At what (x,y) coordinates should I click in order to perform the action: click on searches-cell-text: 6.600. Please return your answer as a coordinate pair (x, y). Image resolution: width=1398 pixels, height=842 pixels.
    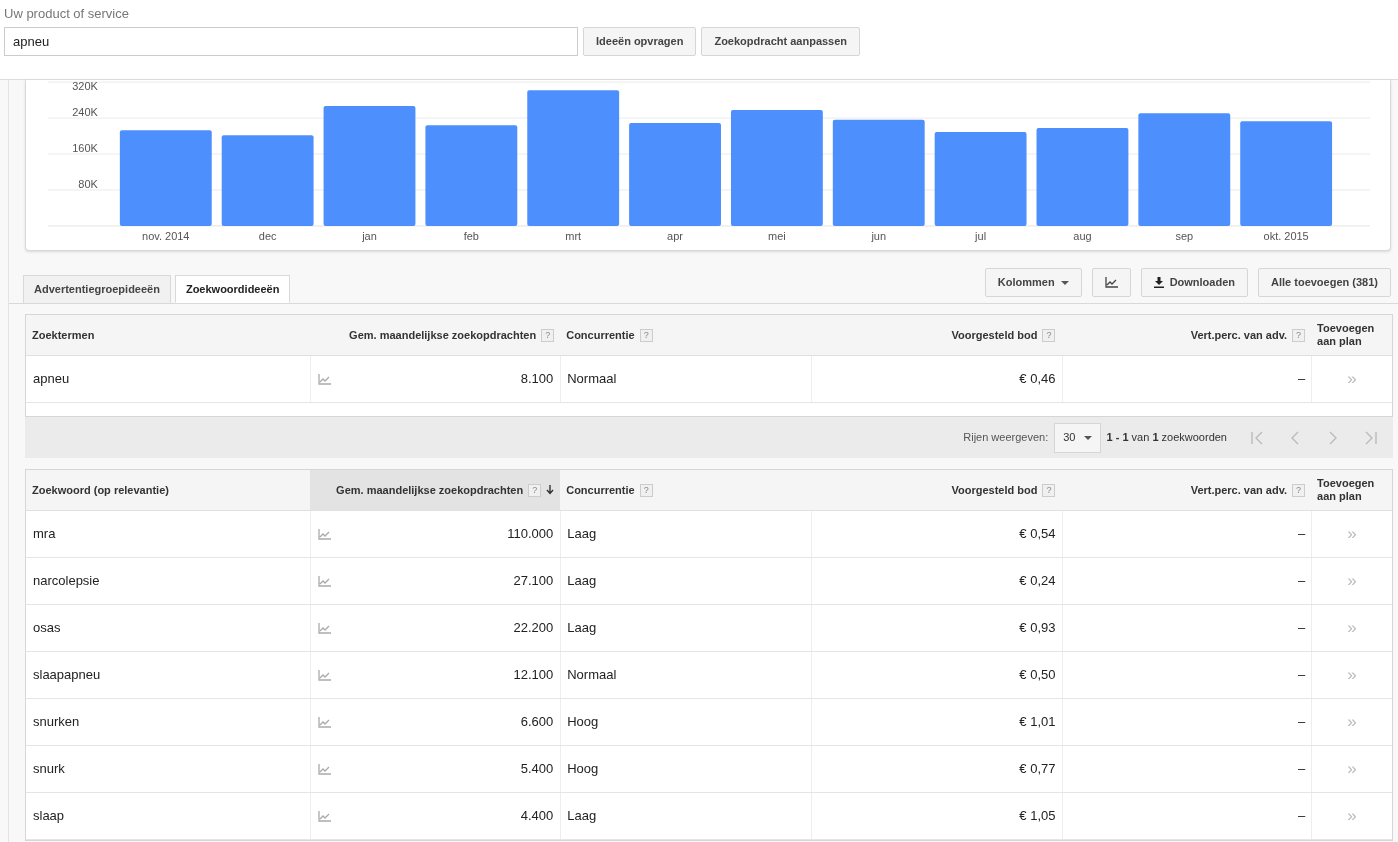
    Looking at the image, I should click on (537, 722).